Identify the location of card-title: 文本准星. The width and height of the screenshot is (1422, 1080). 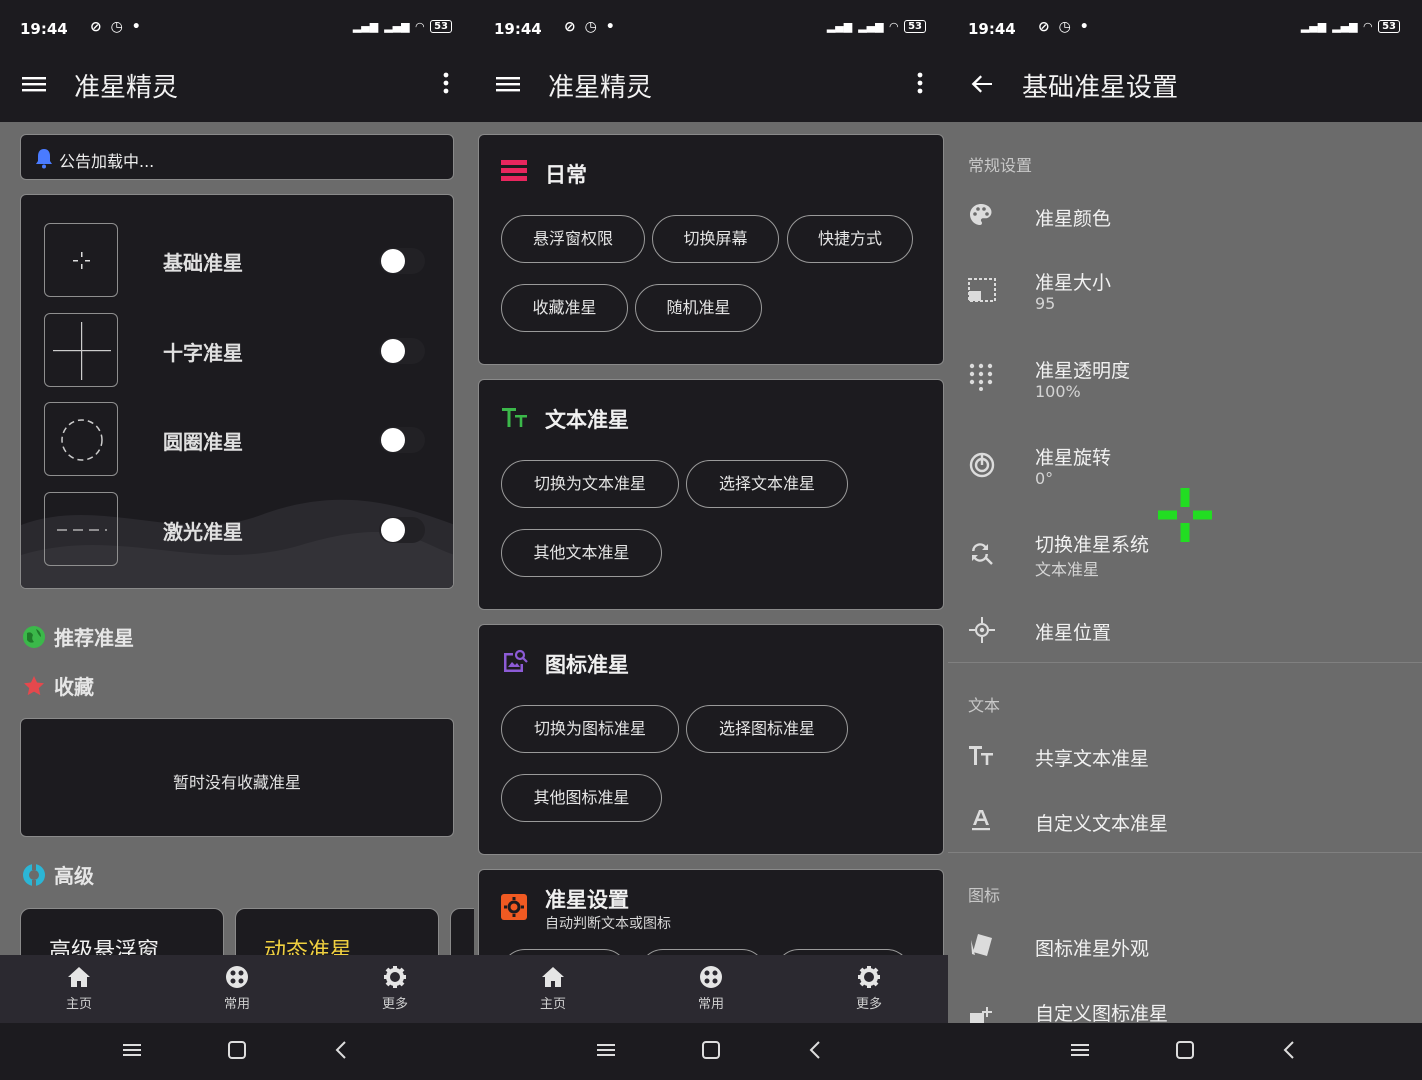
(587, 420).